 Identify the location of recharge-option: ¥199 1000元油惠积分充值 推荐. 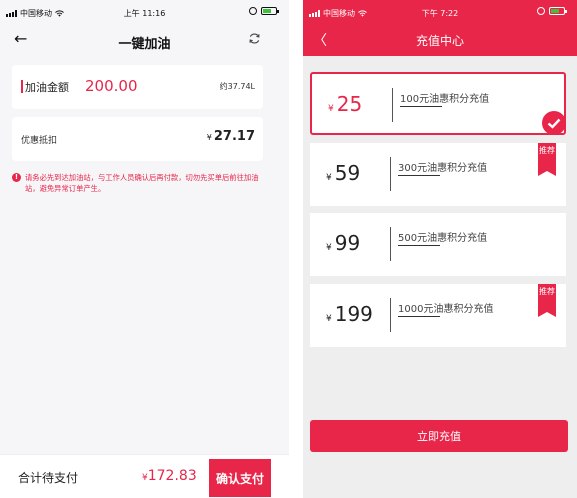
(438, 315).